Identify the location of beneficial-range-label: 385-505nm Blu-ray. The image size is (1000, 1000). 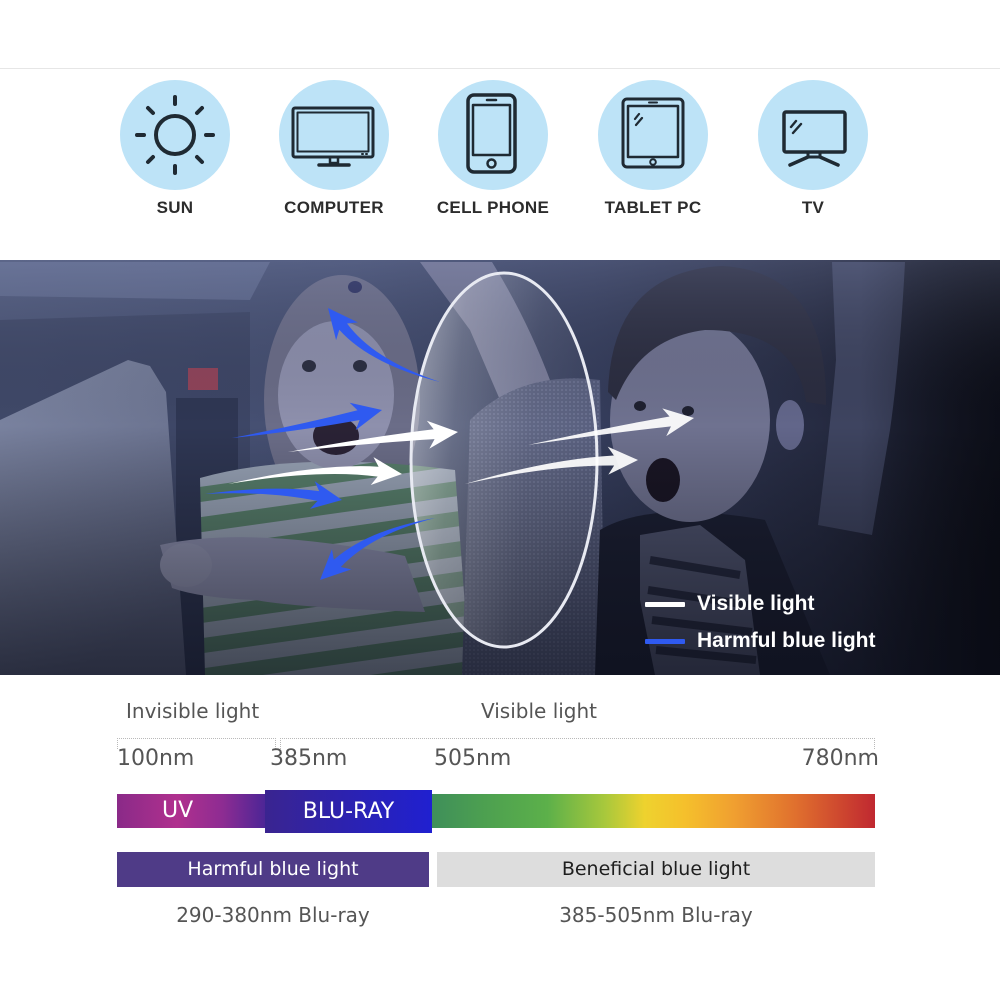
(656, 915).